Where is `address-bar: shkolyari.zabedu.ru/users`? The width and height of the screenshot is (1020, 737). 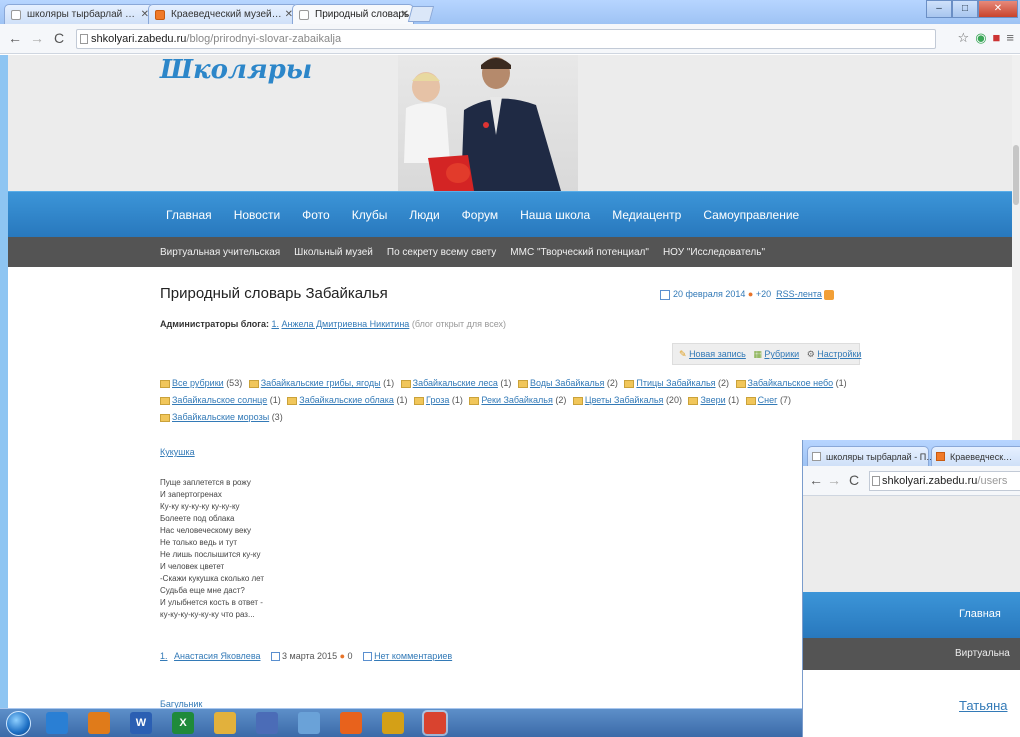 address-bar: shkolyari.zabedu.ru/users is located at coordinates (944, 481).